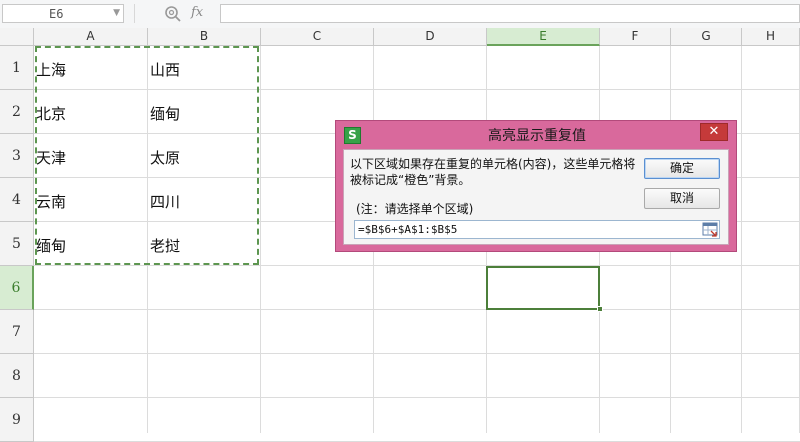  I want to click on range-input-value: =$B$6+$A$1:$B$5, so click(408, 229).